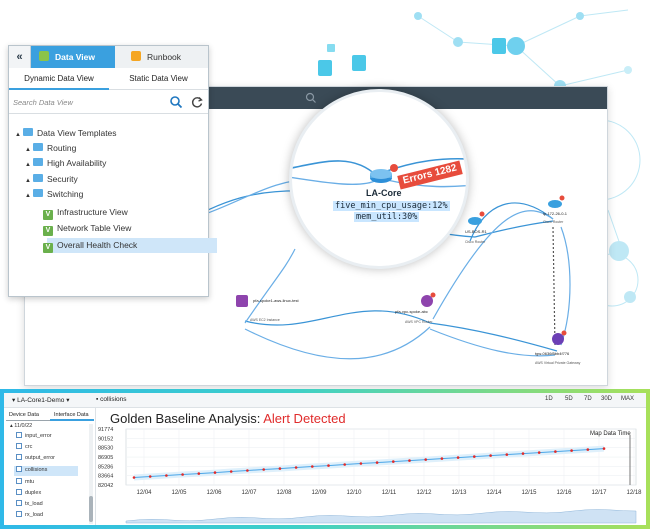 Image resolution: width=650 pixels, height=529 pixels. Describe the element at coordinates (24, 447) in the screenshot. I see `metric-item: crc` at that location.